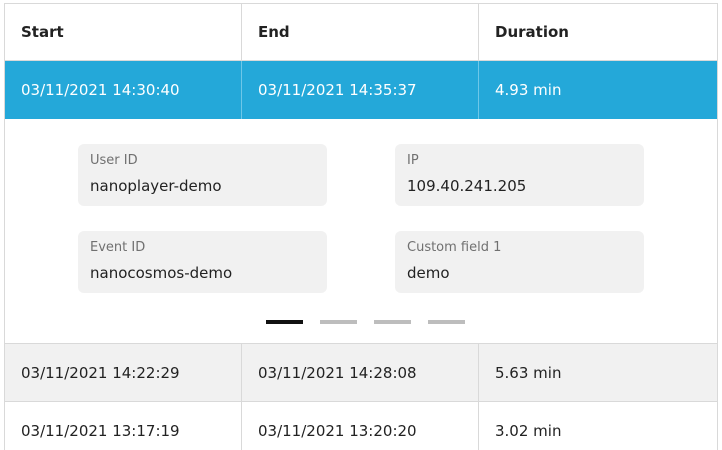 The height and width of the screenshot is (450, 722). I want to click on ip-label: IP, so click(413, 160).